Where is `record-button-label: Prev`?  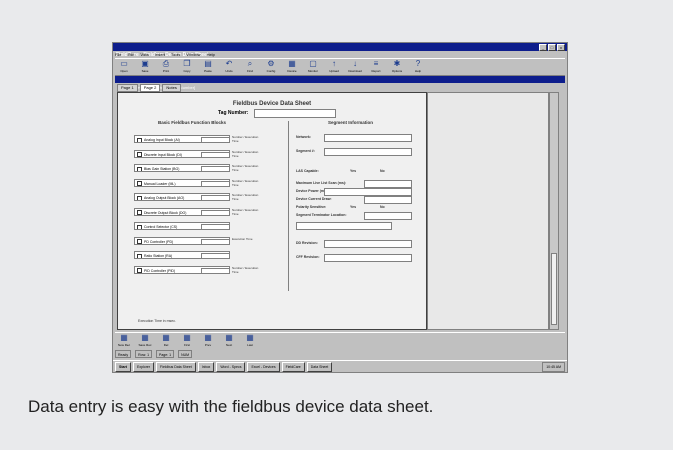
record-button-label: Prev is located at coordinates (208, 345).